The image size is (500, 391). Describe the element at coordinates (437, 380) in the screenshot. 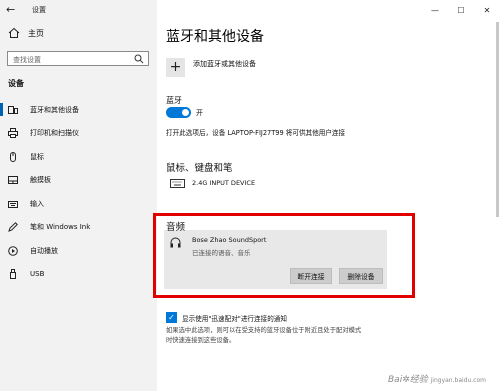

I see `watermark-logo: Bai✲经验 jingyan.baidu.com` at that location.